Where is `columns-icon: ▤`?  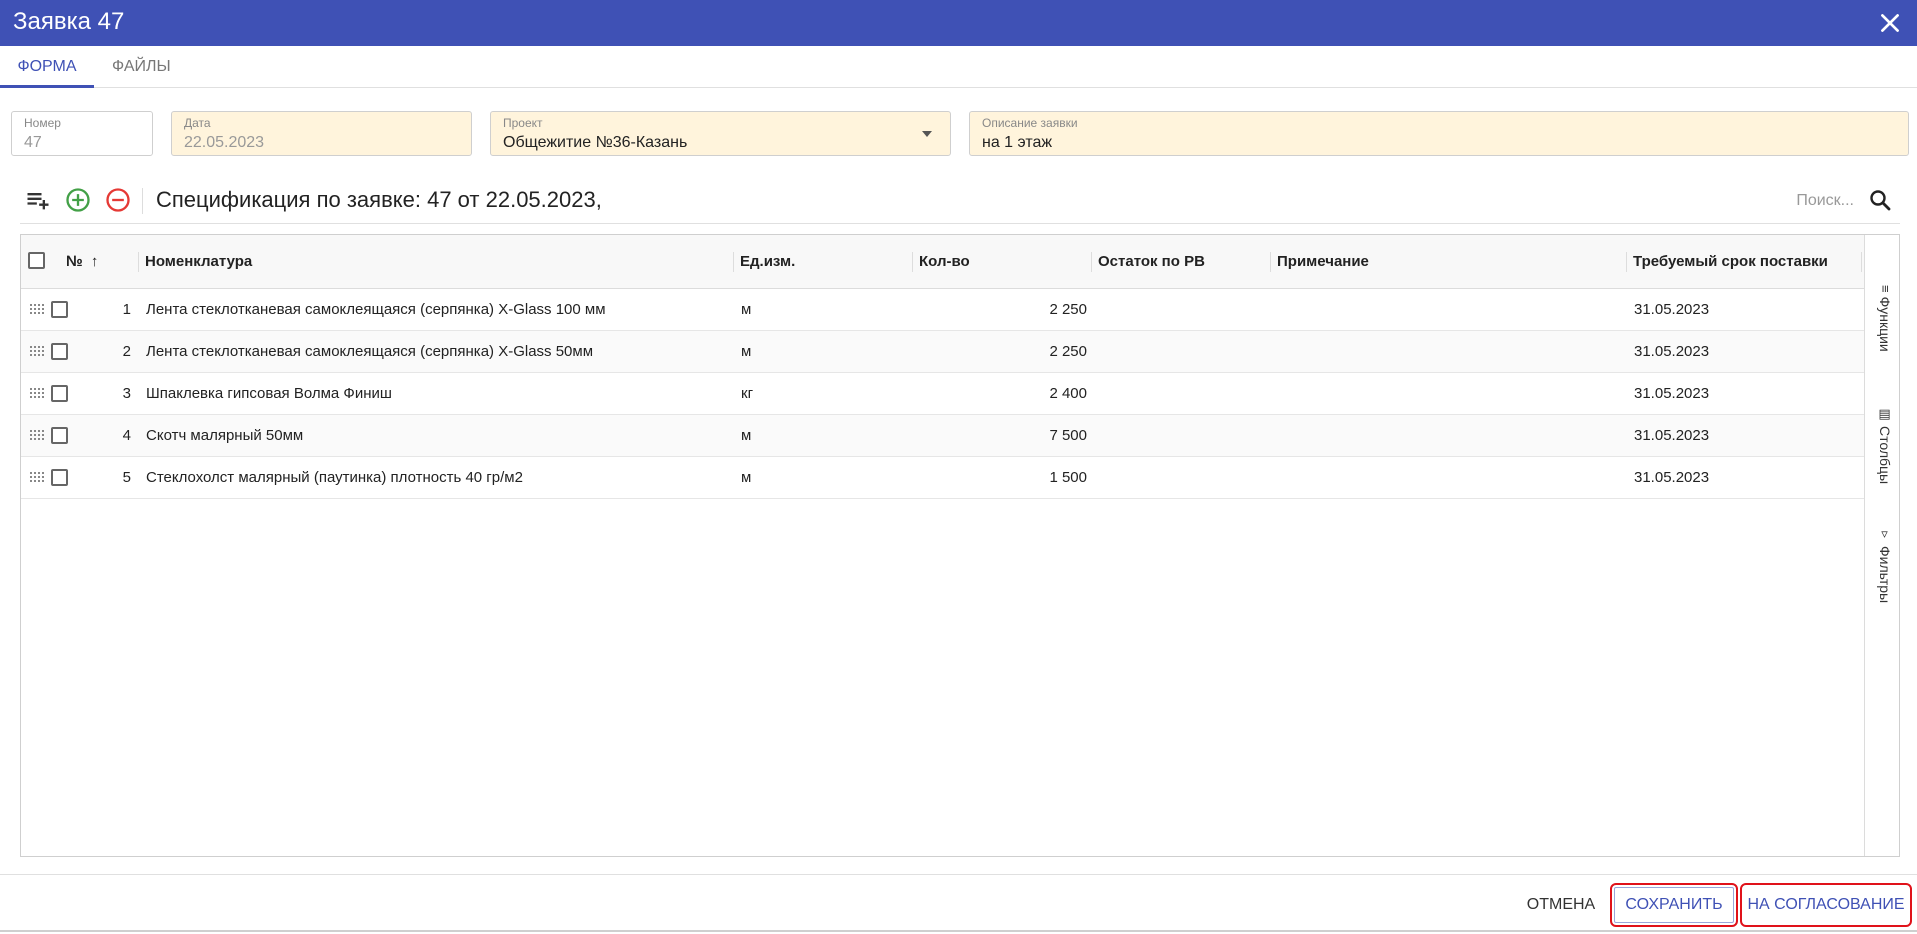
columns-icon: ▤ is located at coordinates (1885, 414).